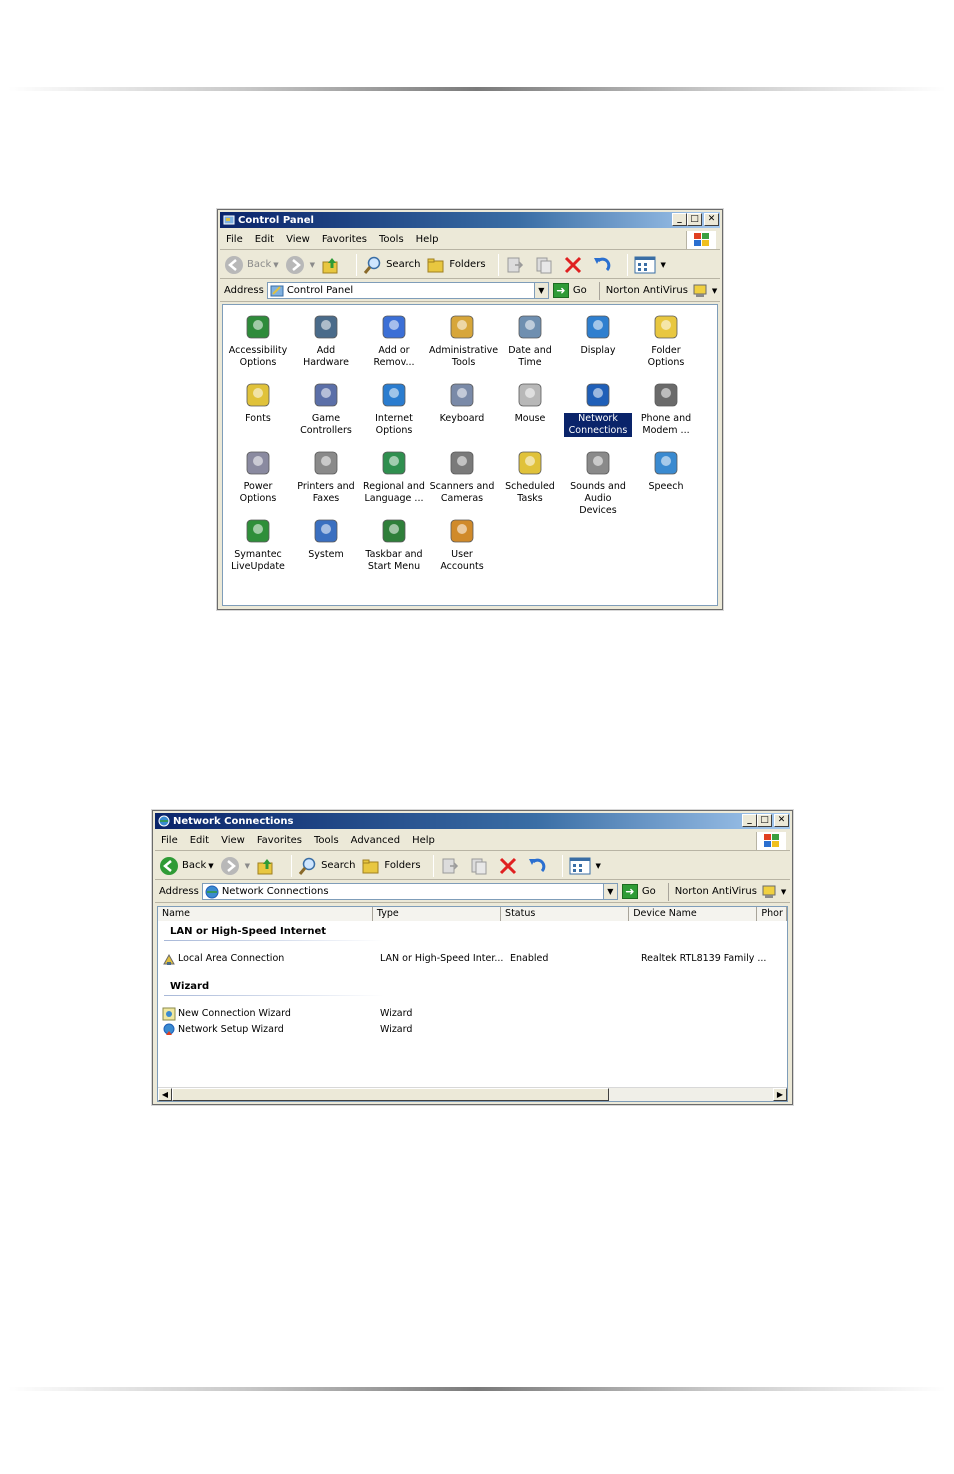 Image resolution: width=954 pixels, height=1474 pixels. What do you see at coordinates (666, 340) in the screenshot?
I see `folder-options-item: Folder Options` at bounding box center [666, 340].